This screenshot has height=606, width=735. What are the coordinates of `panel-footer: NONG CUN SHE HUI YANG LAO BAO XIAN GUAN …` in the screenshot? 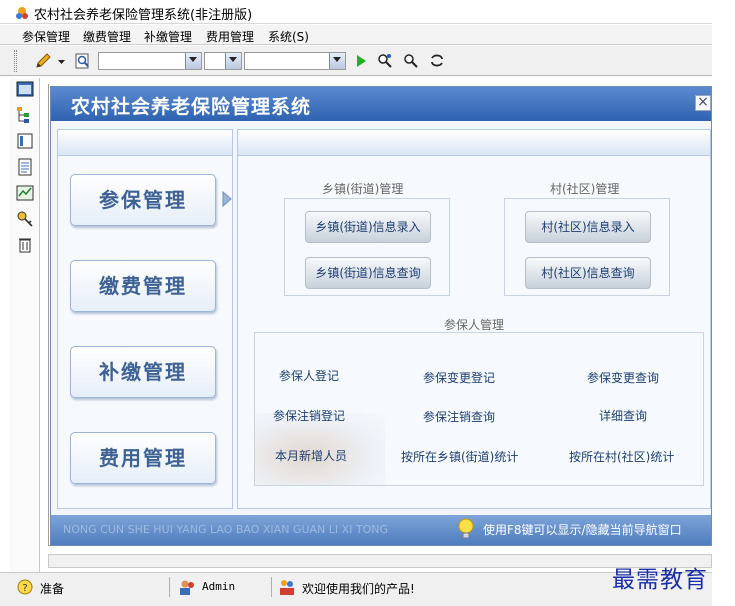 It's located at (381, 530).